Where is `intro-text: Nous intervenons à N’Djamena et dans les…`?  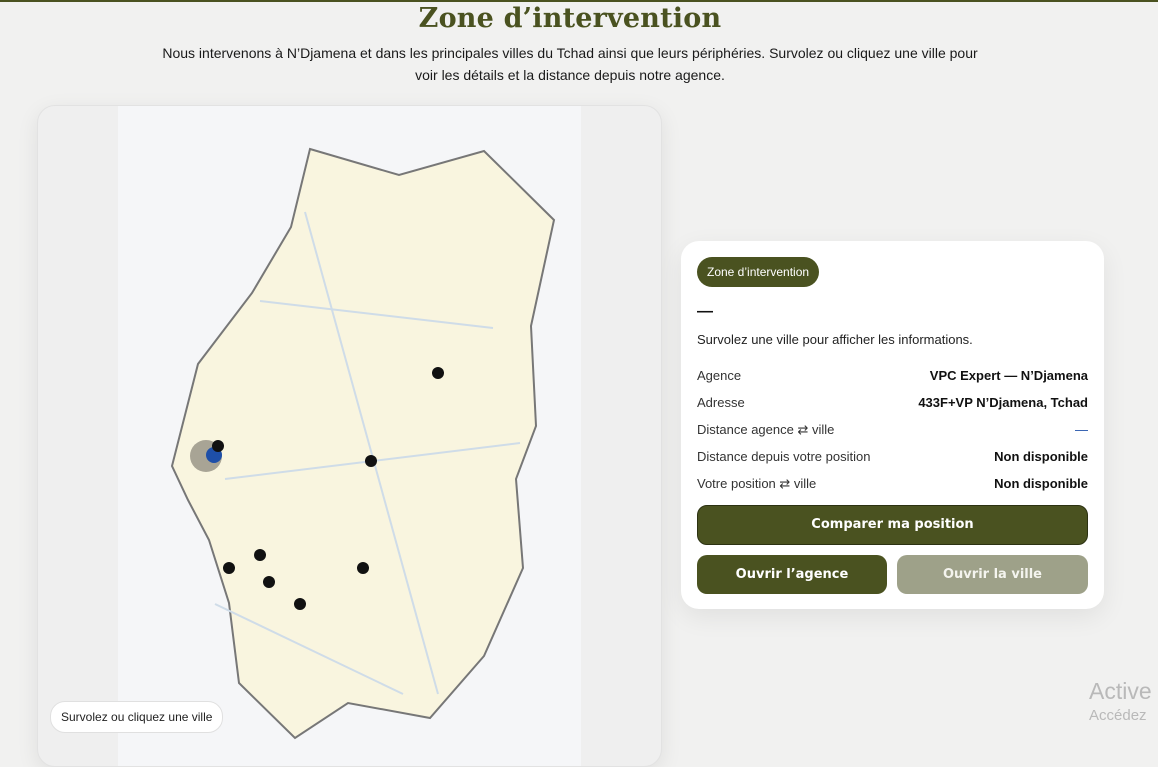 intro-text: Nous intervenons à N’Djamena et dans les… is located at coordinates (570, 64).